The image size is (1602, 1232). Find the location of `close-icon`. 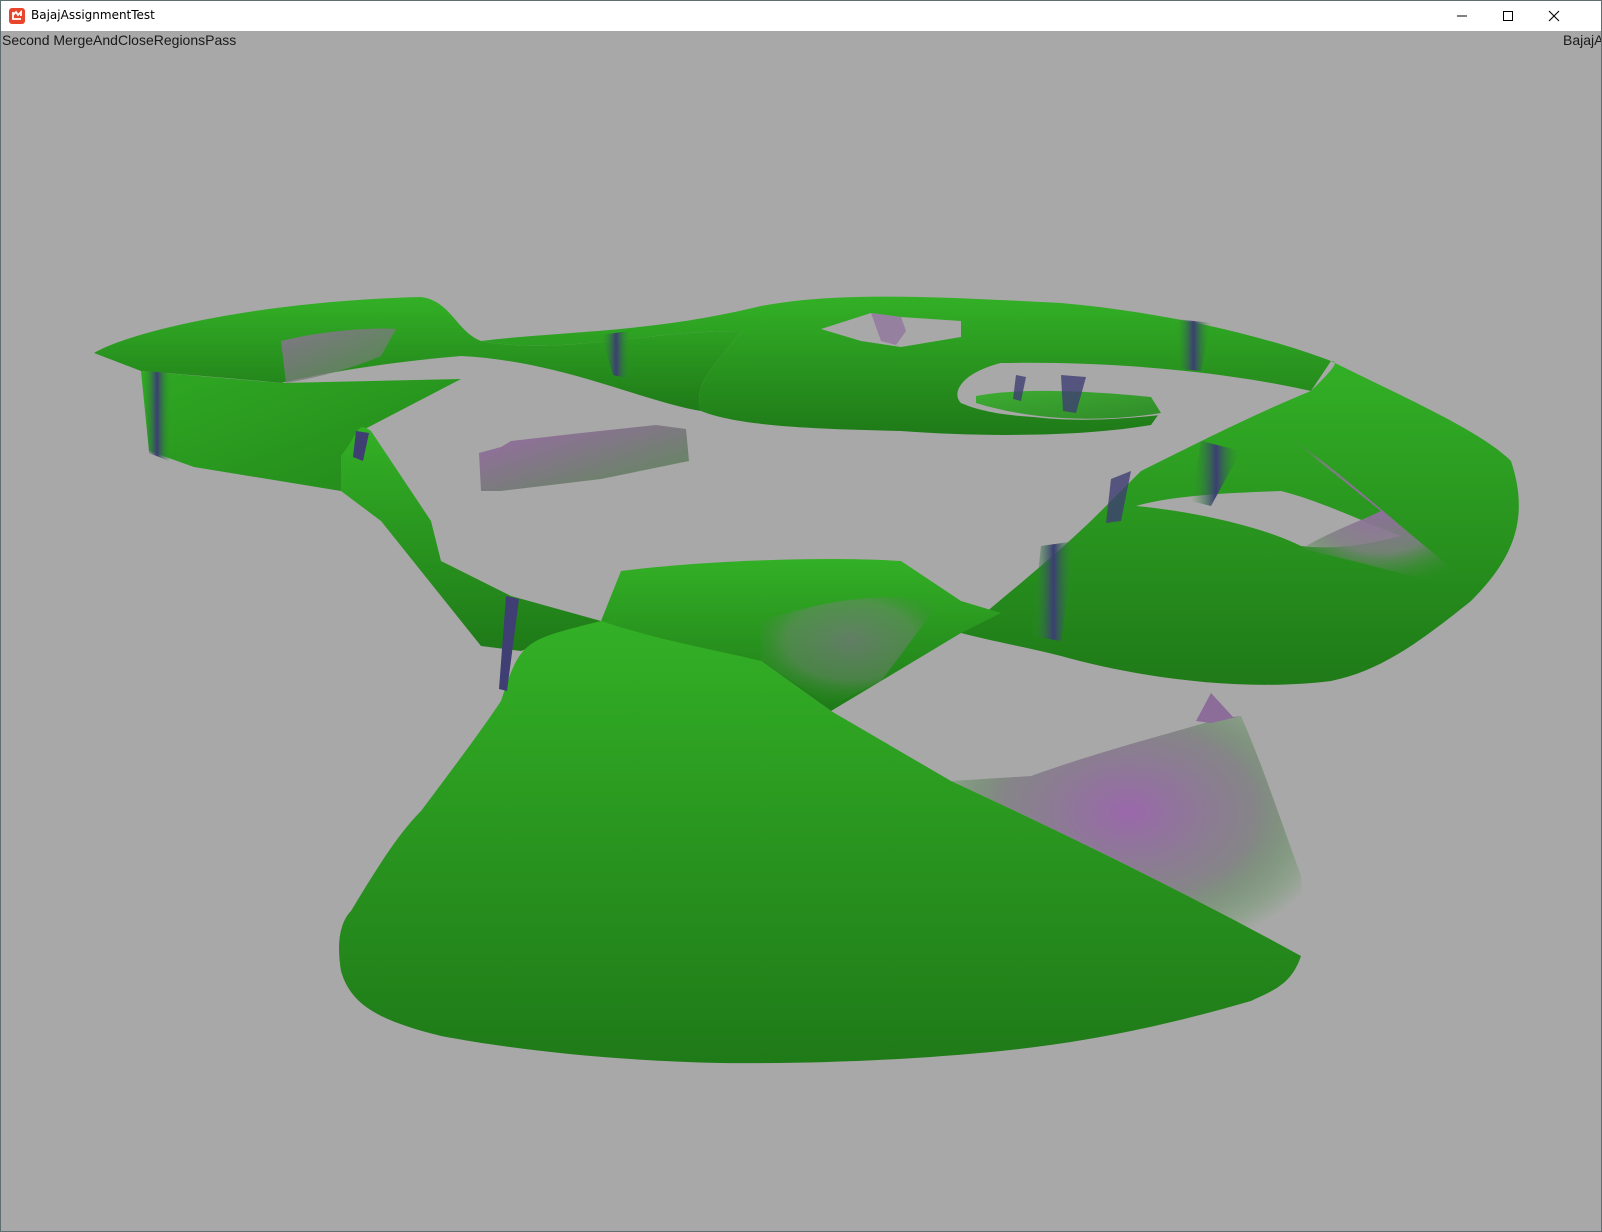

close-icon is located at coordinates (1554, 16).